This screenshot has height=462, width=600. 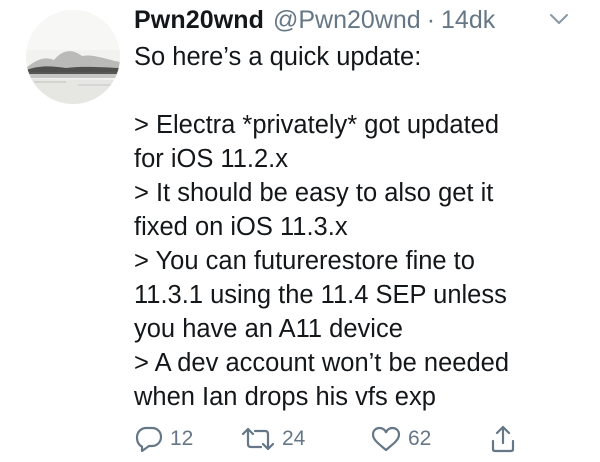 I want to click on tweet-line: > It should be easy to also get it, so click(x=314, y=193).